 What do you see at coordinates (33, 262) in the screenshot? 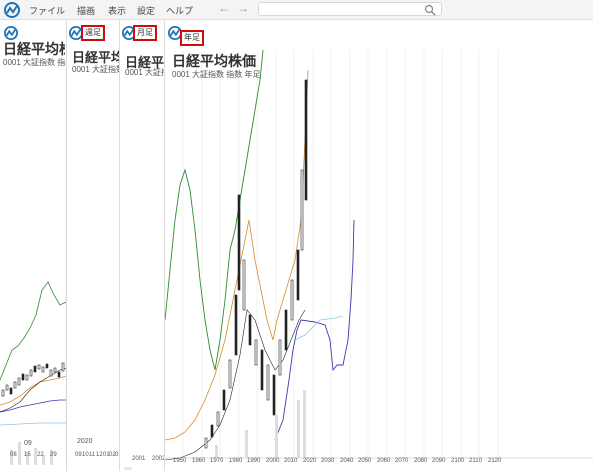
I see `price-chart` at bounding box center [33, 262].